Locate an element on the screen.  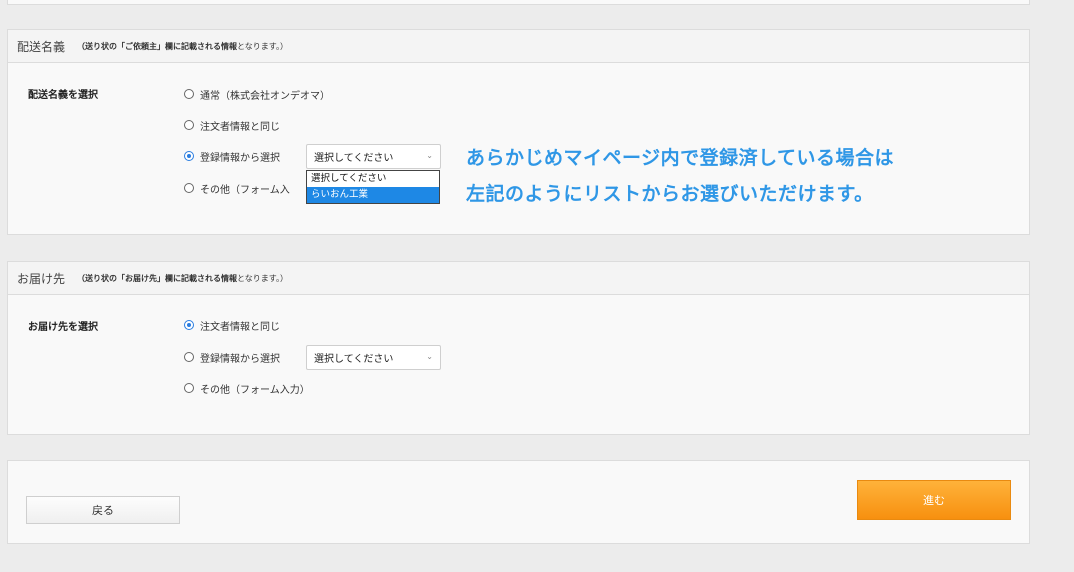
previous-panel-edge is located at coordinates (518, 2).